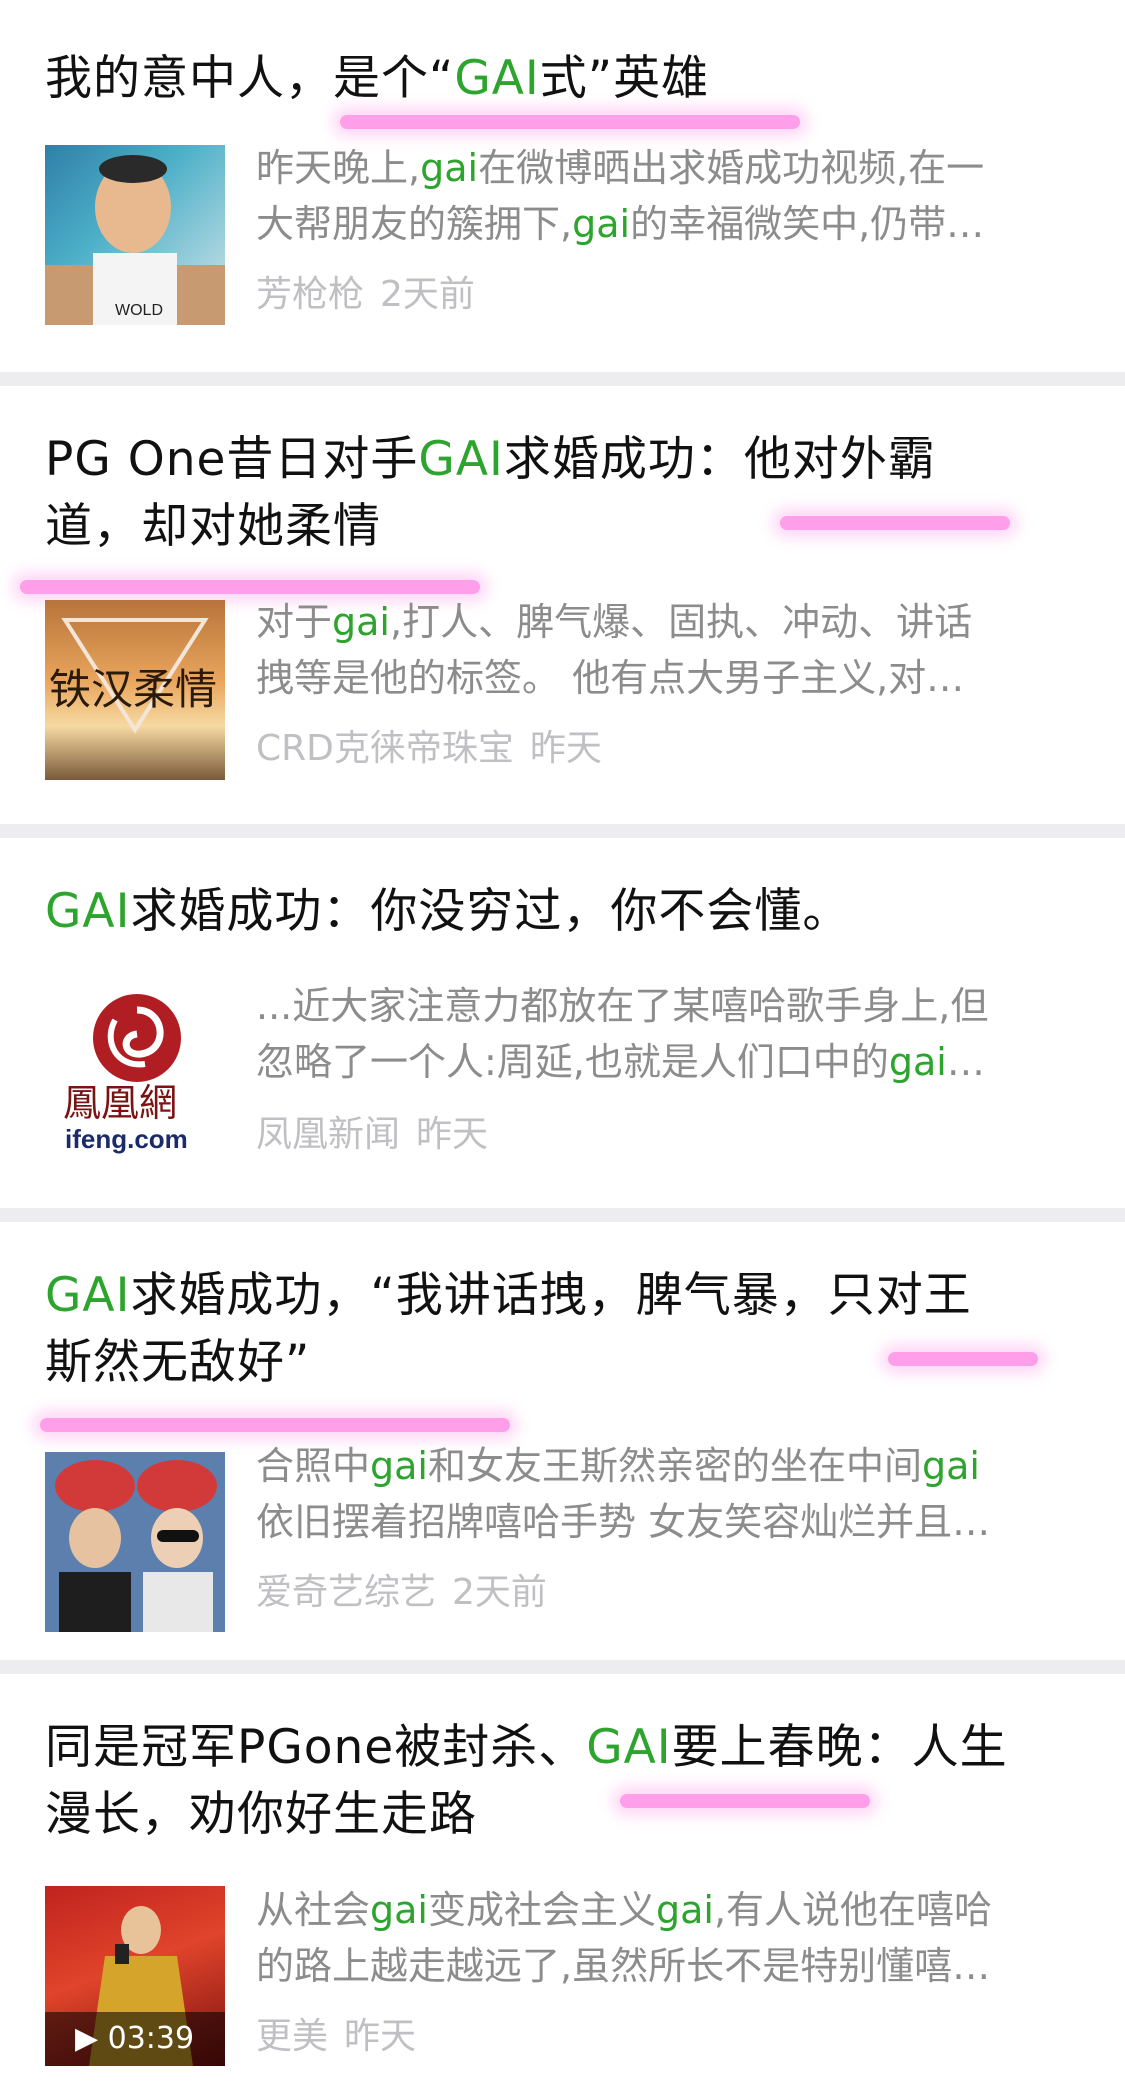 Image resolution: width=1125 pixels, height=2096 pixels. What do you see at coordinates (365, 295) in the screenshot?
I see `article-meta: 芳枪枪 2天前` at bounding box center [365, 295].